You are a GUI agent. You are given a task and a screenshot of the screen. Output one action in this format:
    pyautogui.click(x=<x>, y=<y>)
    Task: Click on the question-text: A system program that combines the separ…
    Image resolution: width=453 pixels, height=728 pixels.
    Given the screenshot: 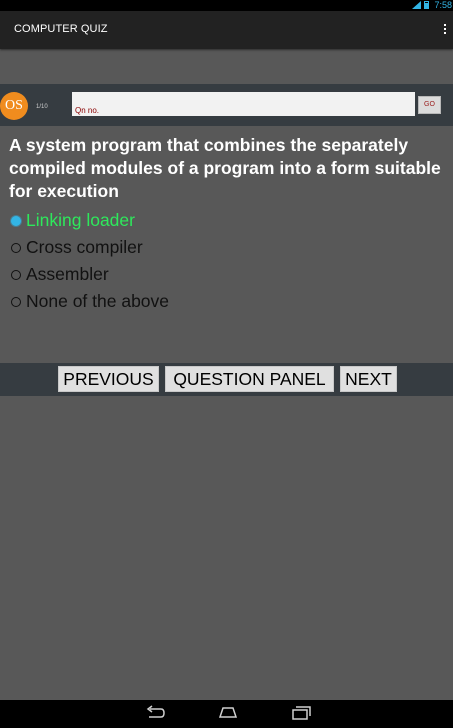 What is the action you would take?
    pyautogui.click(x=225, y=168)
    